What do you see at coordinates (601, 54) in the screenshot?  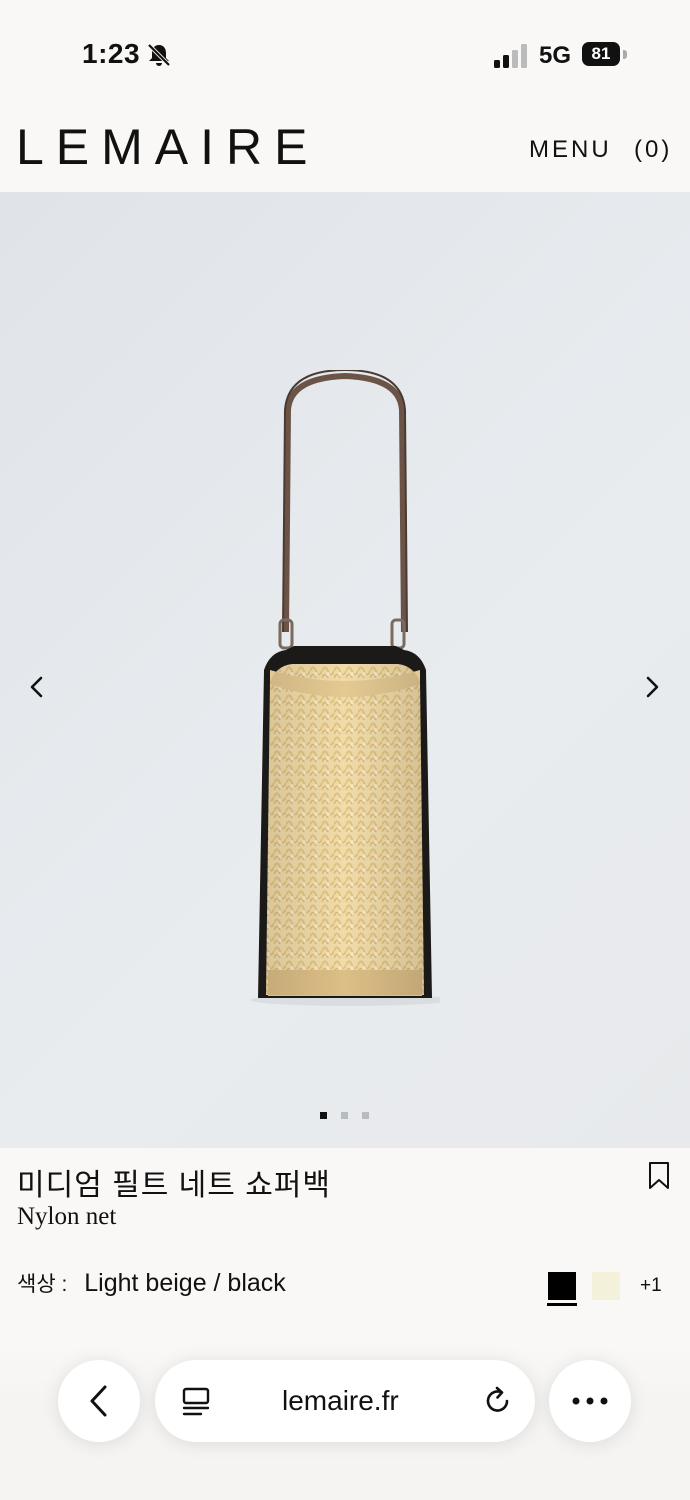 I see `battery-level: 81` at bounding box center [601, 54].